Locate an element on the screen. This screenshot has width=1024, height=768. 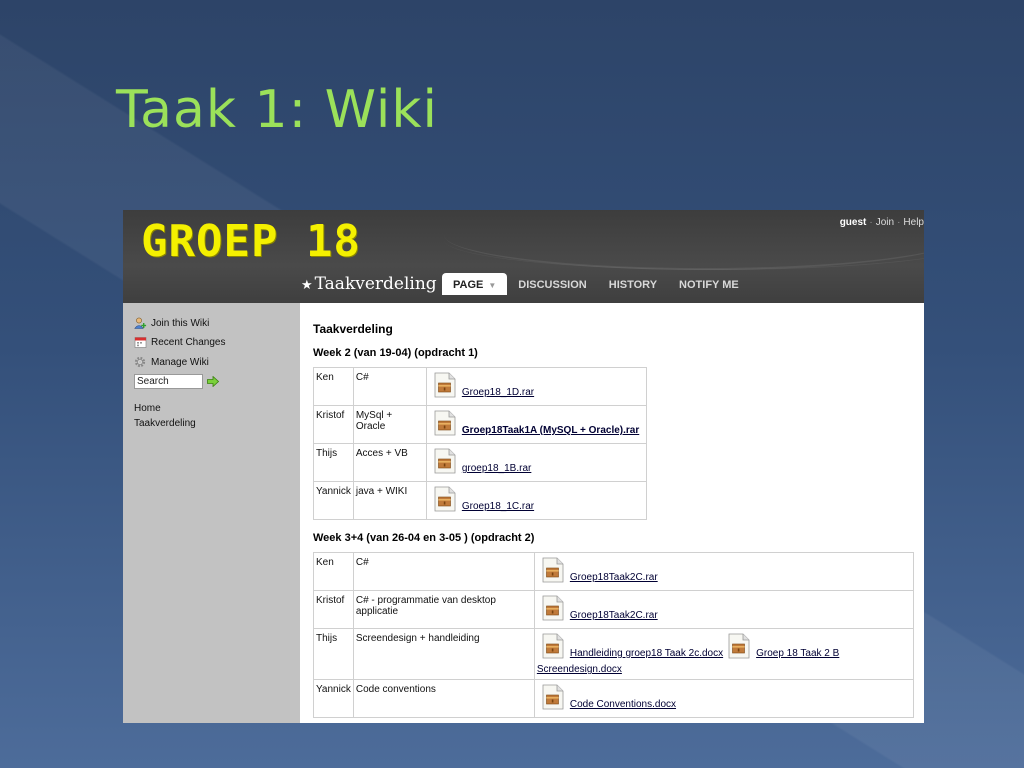
search-input is located at coordinates (168, 381).